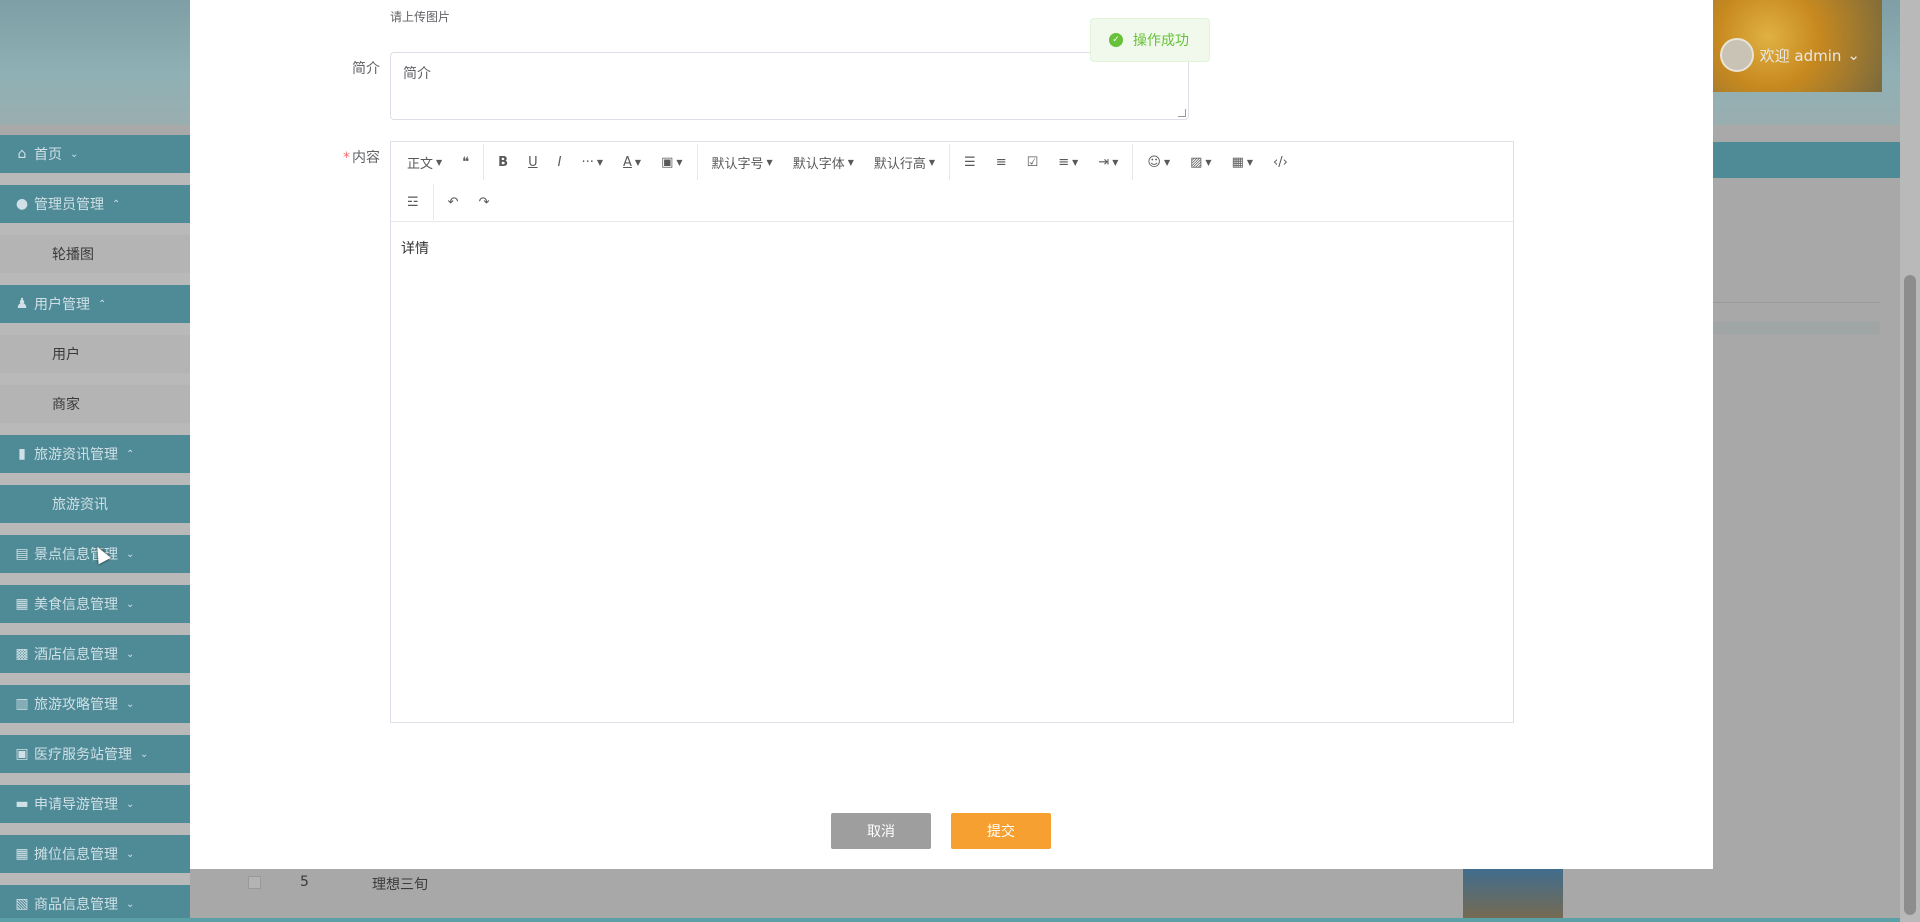  What do you see at coordinates (904, 162) in the screenshot?
I see `line-height-dropdown: 默认行高 ▼` at bounding box center [904, 162].